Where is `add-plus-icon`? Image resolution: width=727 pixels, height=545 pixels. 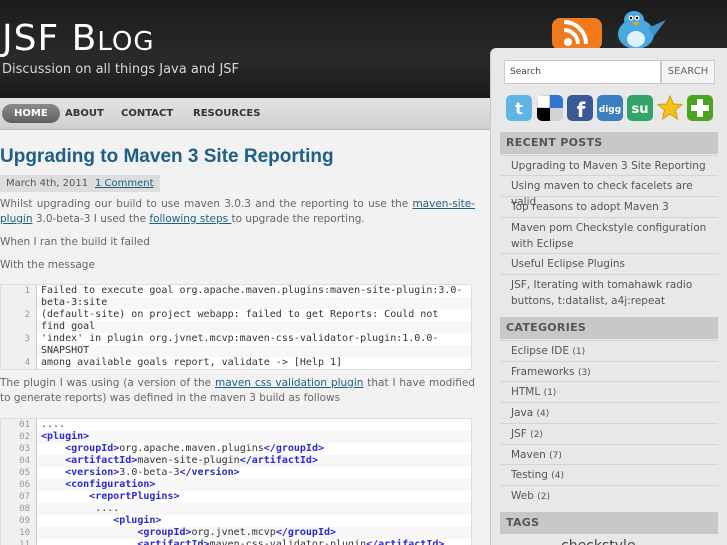 add-plus-icon is located at coordinates (700, 108).